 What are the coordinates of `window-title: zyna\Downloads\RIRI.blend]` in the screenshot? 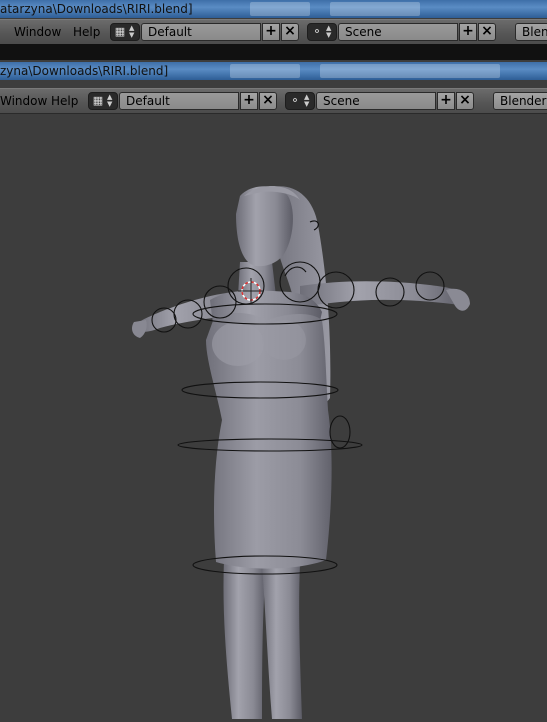 It's located at (84, 71).